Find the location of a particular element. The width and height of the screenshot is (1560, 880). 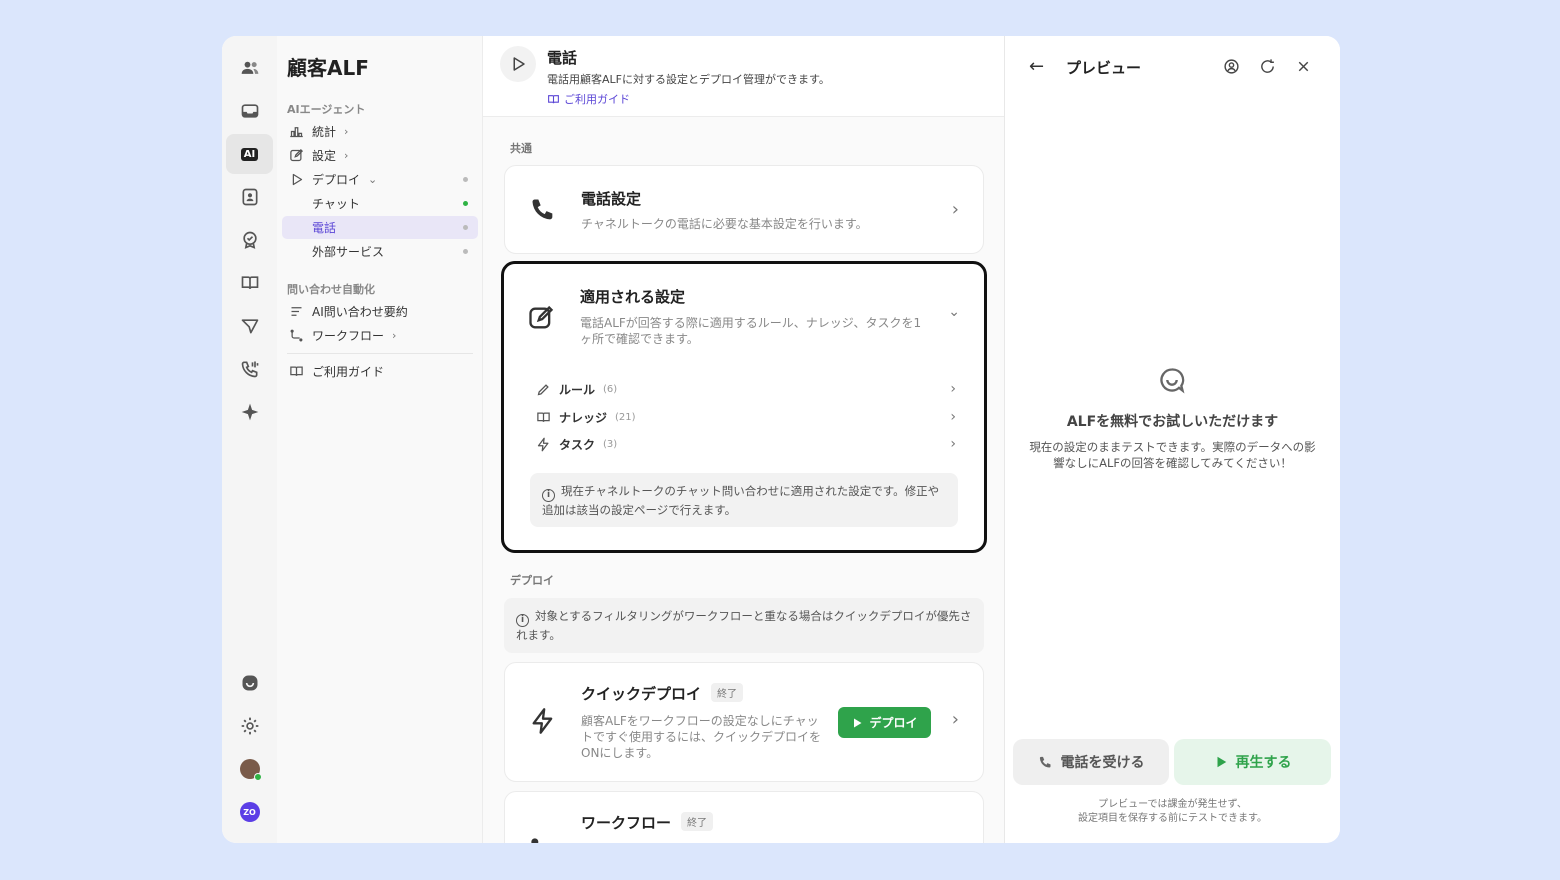

sidebar-section-automation: 問い合わせ自動化 is located at coordinates (331, 289).